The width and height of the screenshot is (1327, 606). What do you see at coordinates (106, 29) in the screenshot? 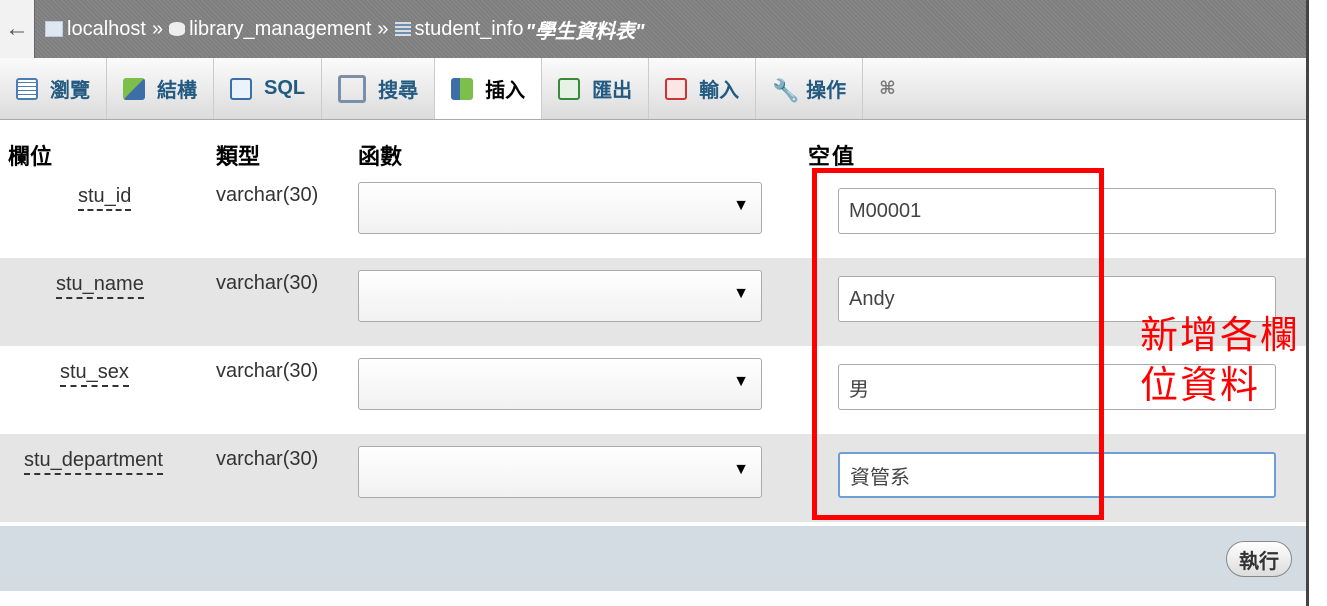
I see `breadcrumb-server: localhost` at bounding box center [106, 29].